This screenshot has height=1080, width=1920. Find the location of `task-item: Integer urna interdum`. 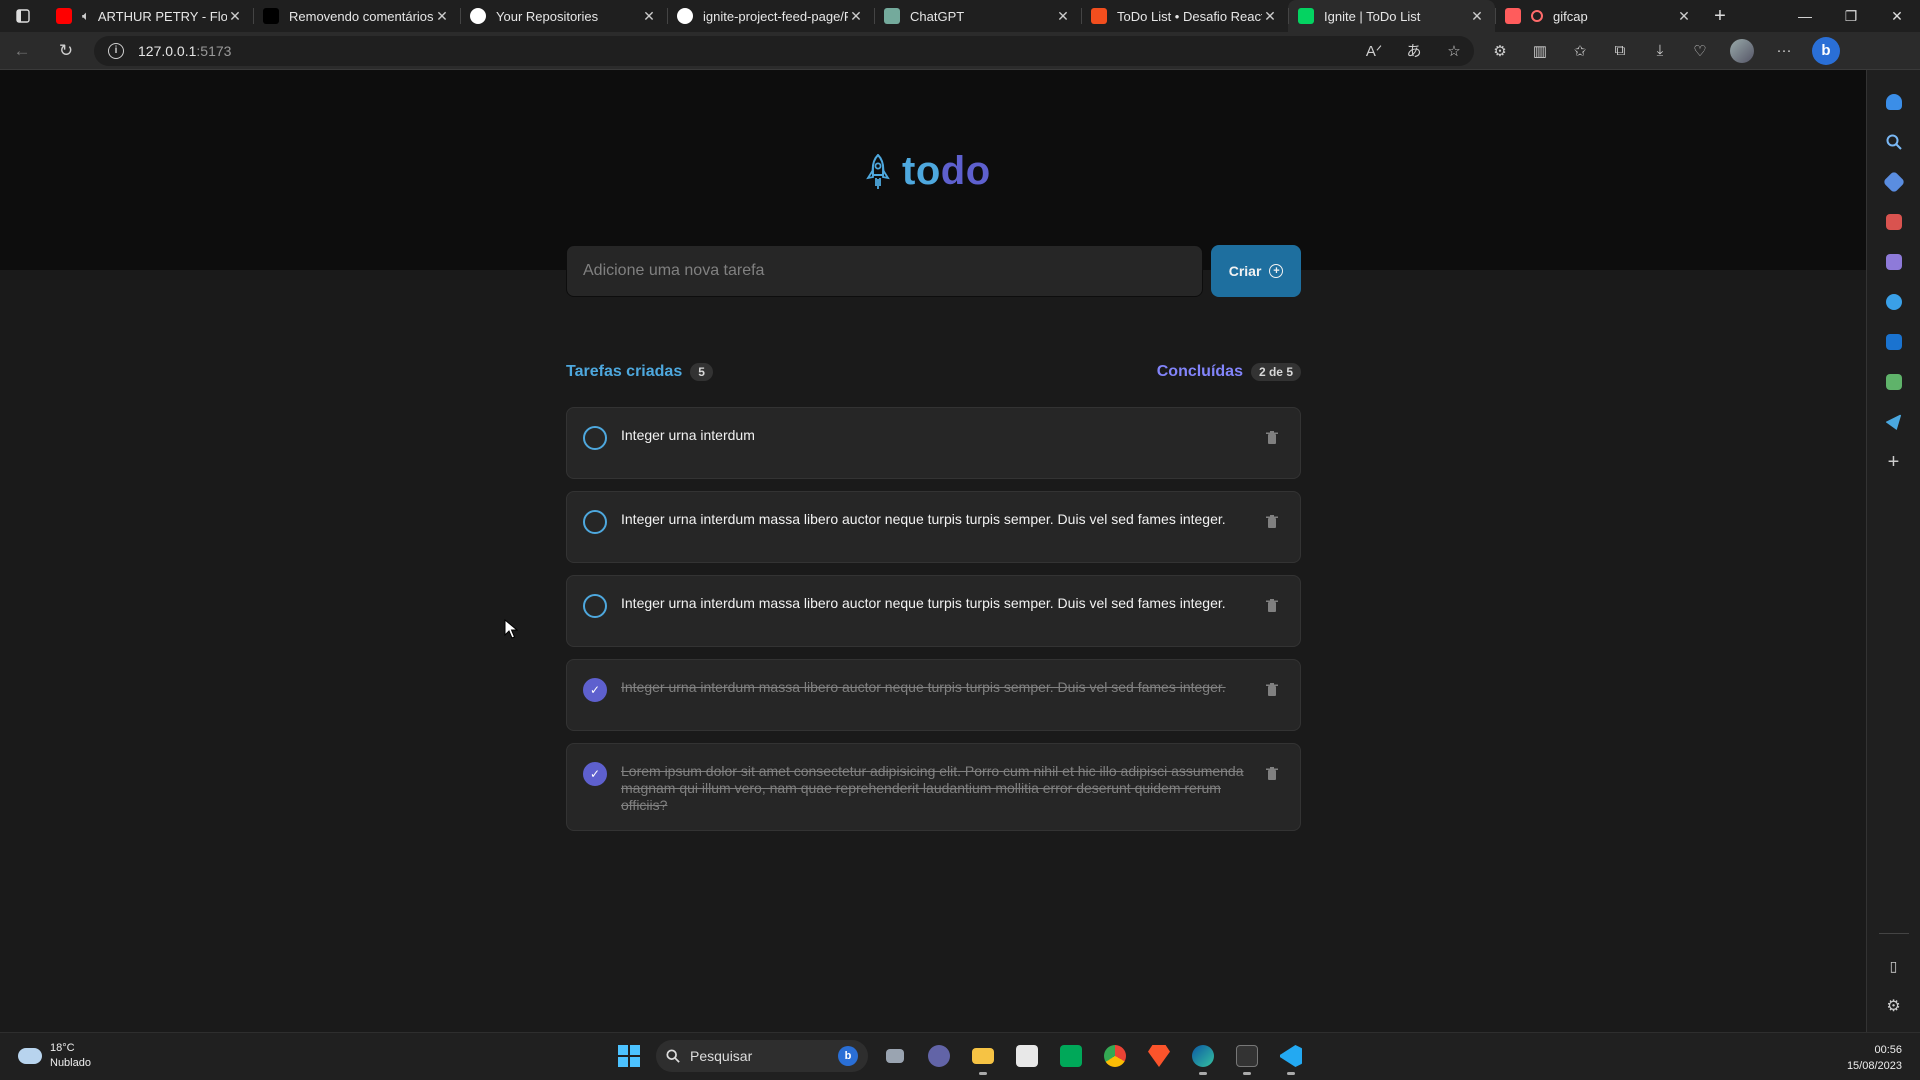

task-item: Integer urna interdum is located at coordinates (933, 443).